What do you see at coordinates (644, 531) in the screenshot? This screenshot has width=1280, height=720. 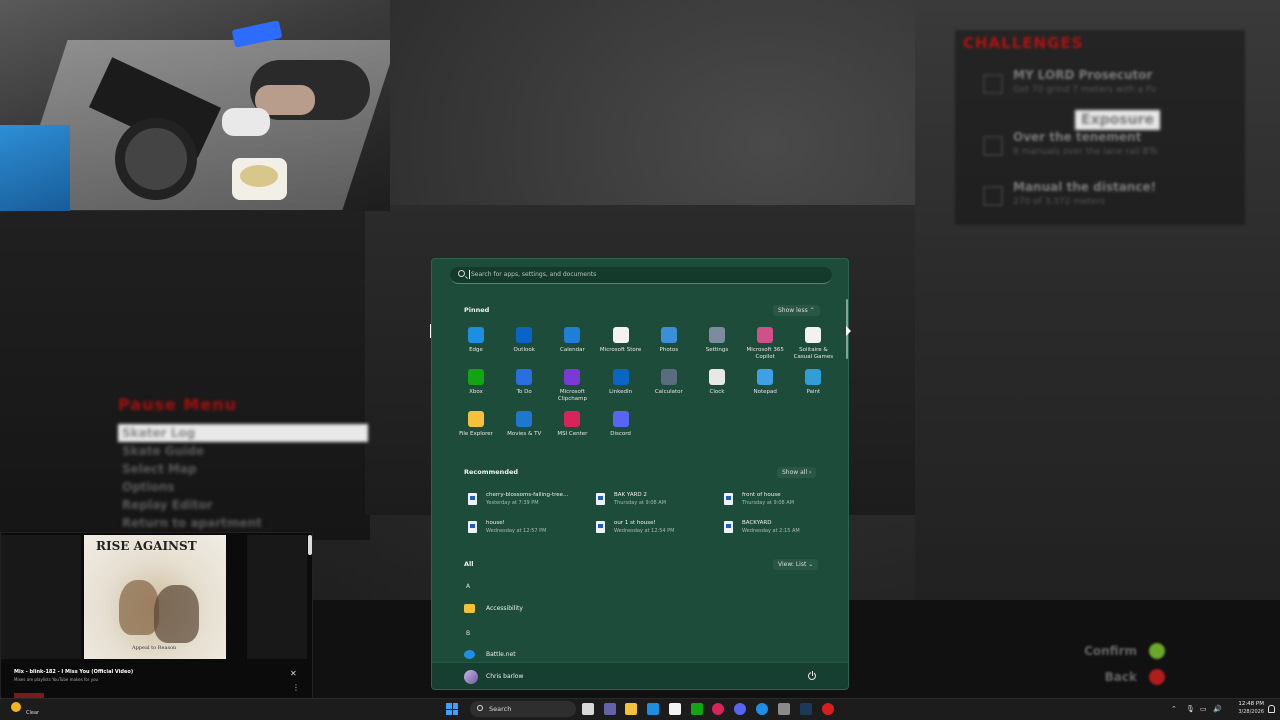 I see `recommended-time: Wednesday at 12:54 PM` at bounding box center [644, 531].